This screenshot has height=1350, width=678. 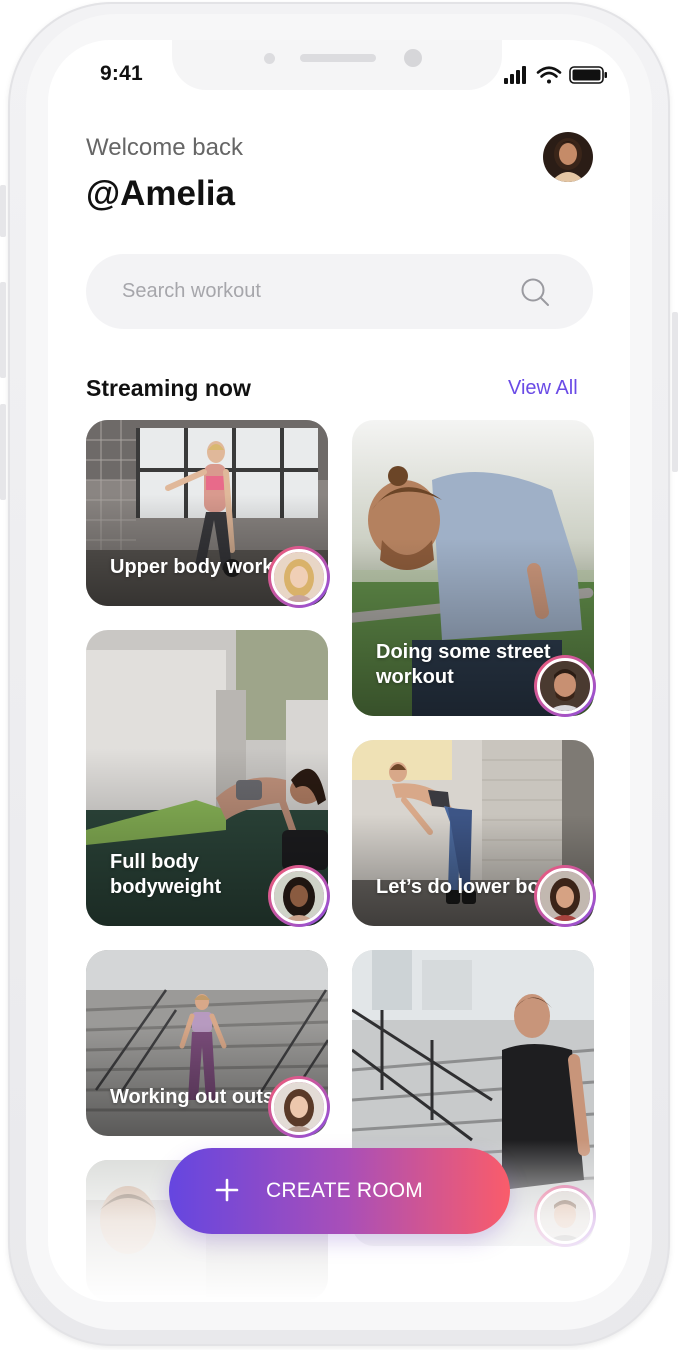 I want to click on plus-icon, so click(x=227, y=1190).